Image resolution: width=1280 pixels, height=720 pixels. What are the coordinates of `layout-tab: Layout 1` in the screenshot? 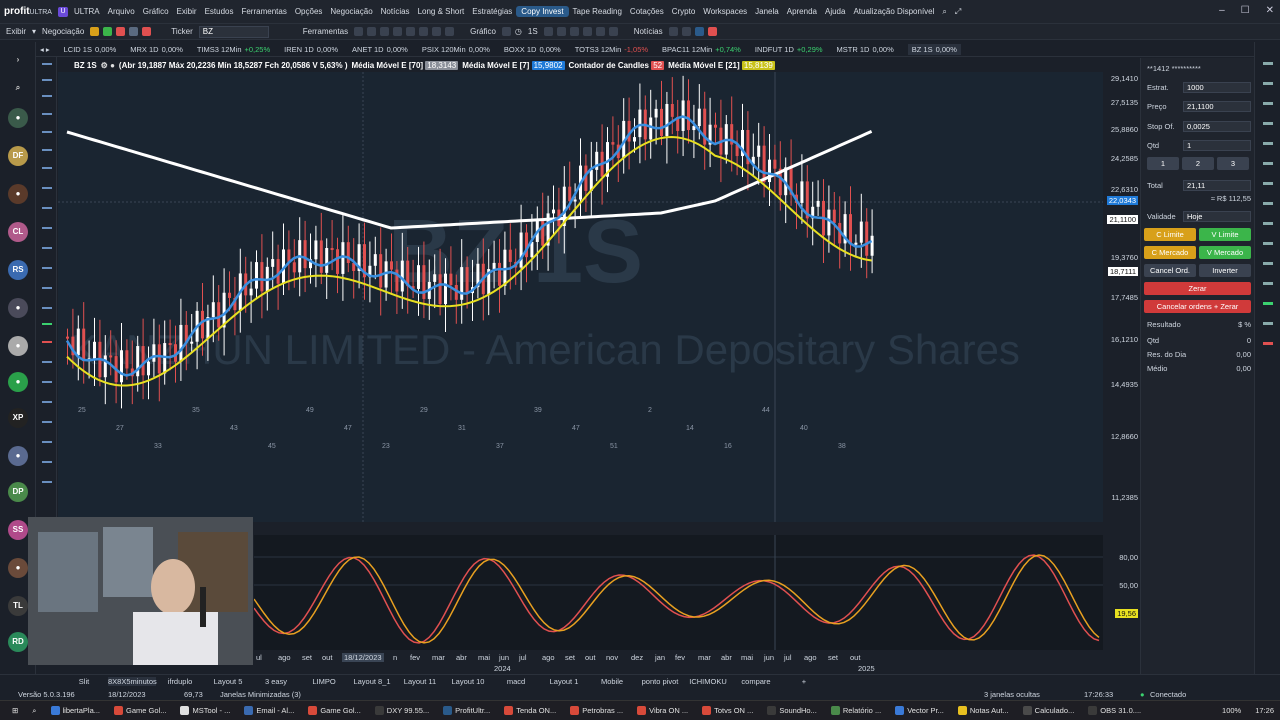 It's located at (564, 681).